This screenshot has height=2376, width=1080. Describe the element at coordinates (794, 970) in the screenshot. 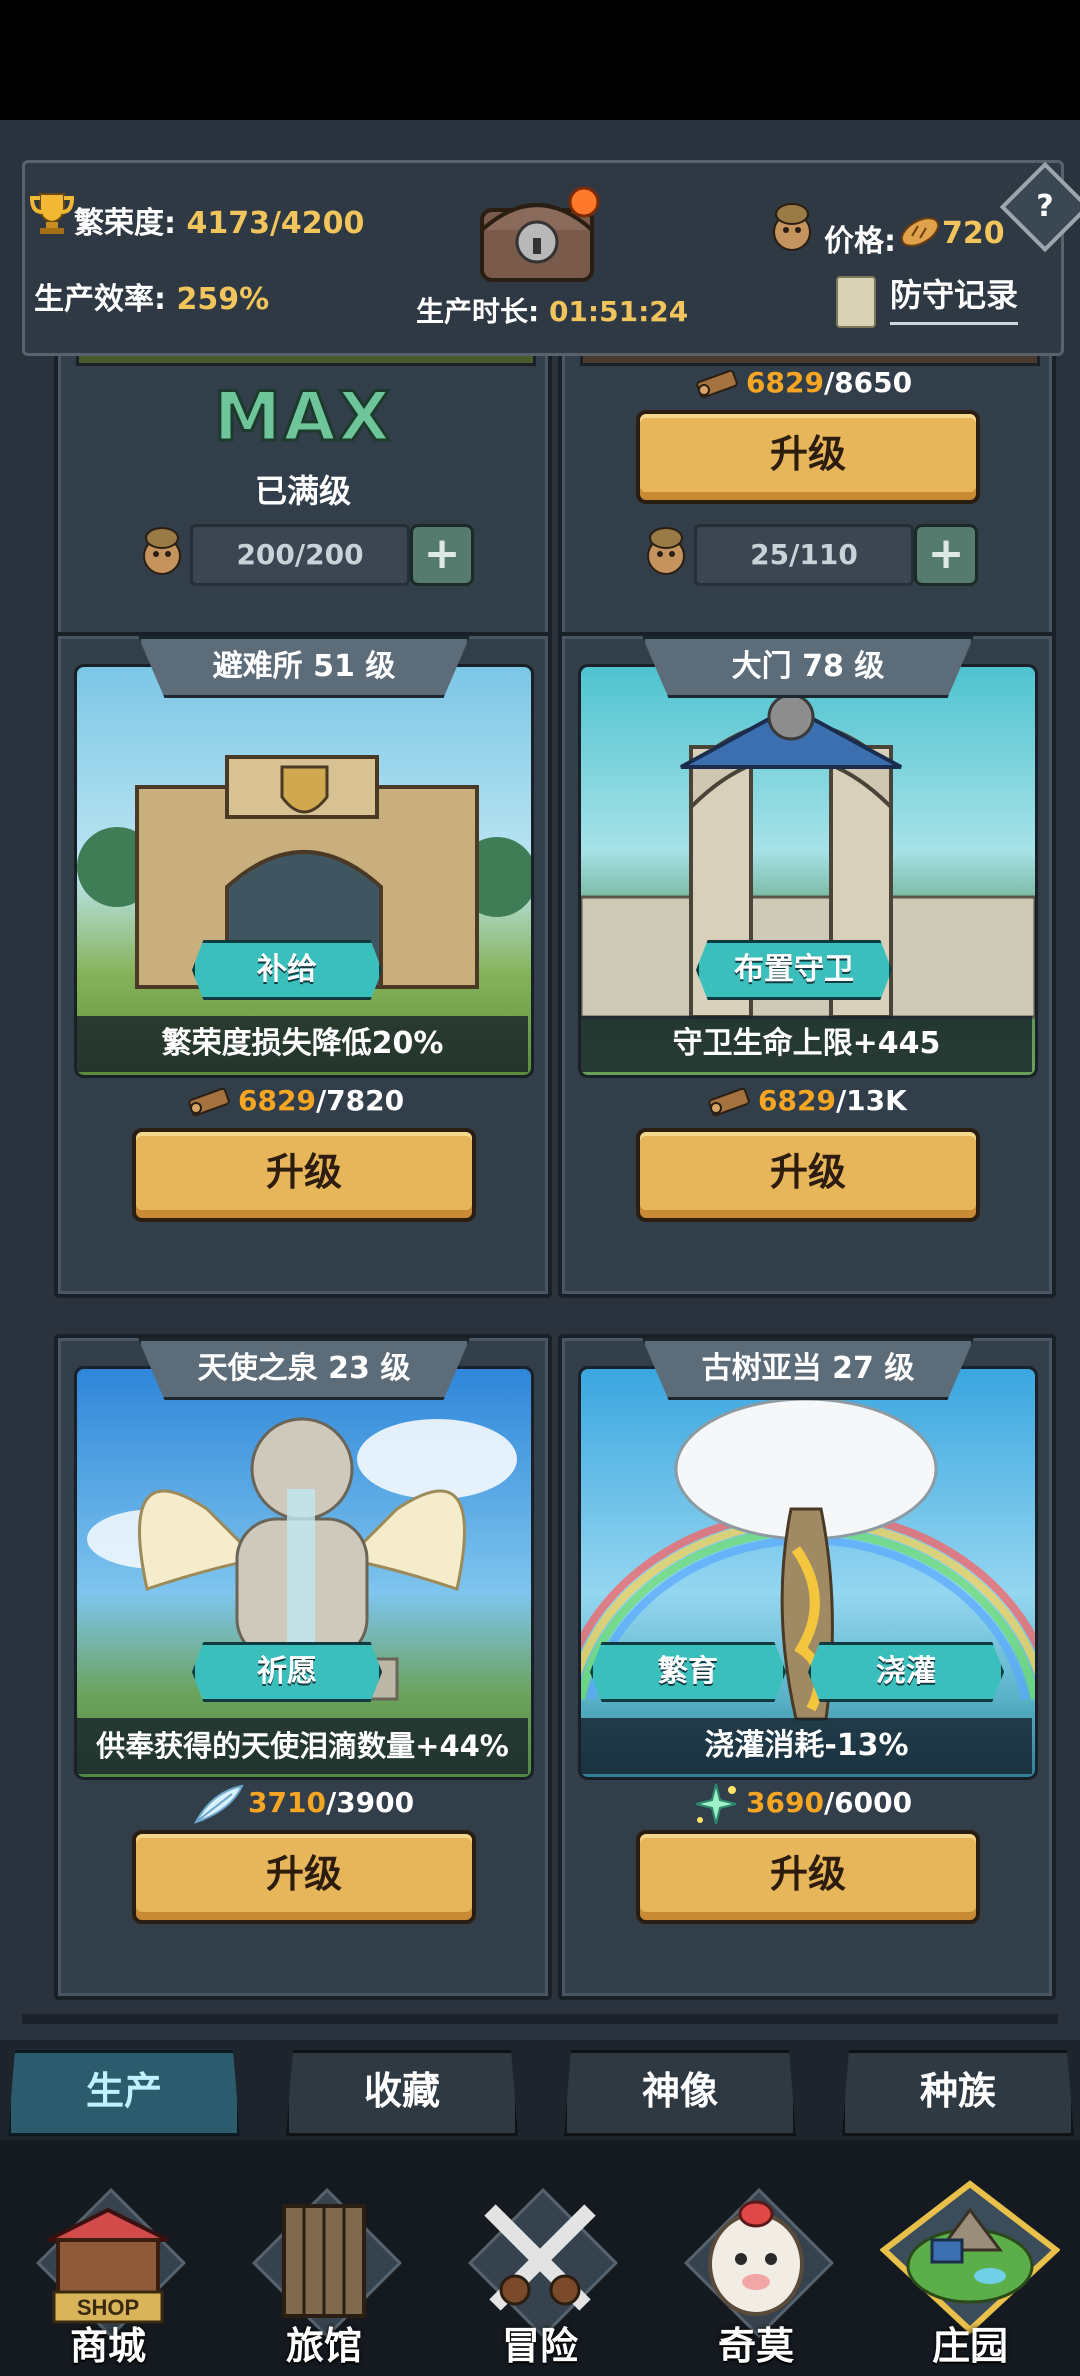

I see `place-guard-button: 布置守卫` at that location.